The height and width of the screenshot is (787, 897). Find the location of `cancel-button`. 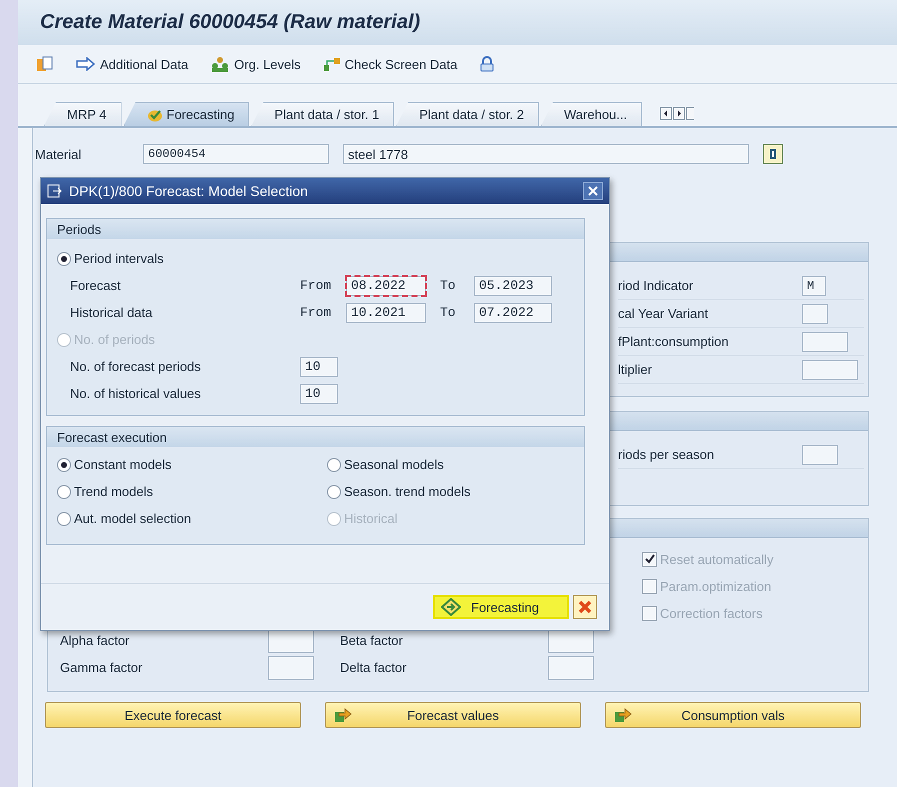

cancel-button is located at coordinates (585, 607).